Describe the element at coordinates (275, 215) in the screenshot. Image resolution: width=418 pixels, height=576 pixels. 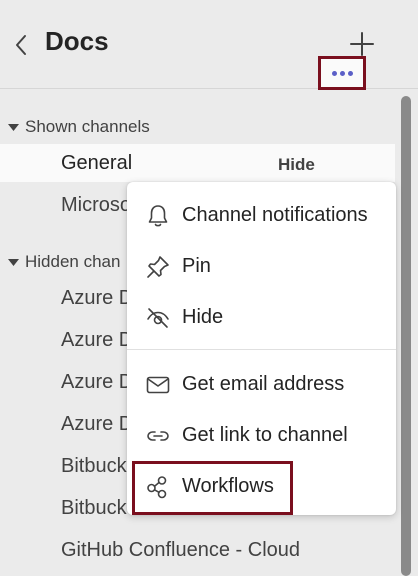
I see `menu-item-label: Channel notifications` at that location.